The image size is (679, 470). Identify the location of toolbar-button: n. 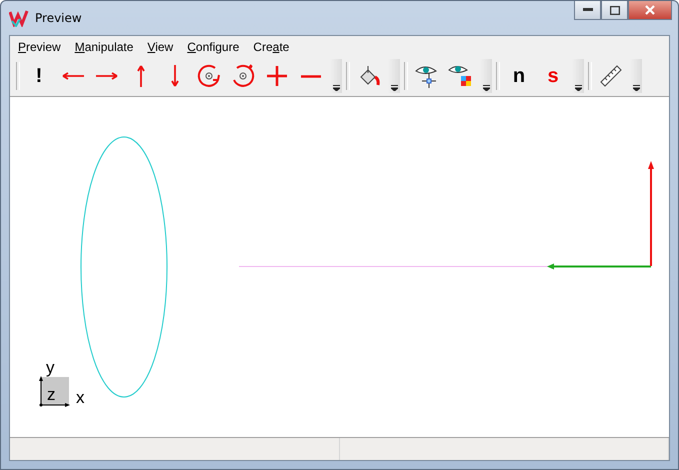
(519, 76).